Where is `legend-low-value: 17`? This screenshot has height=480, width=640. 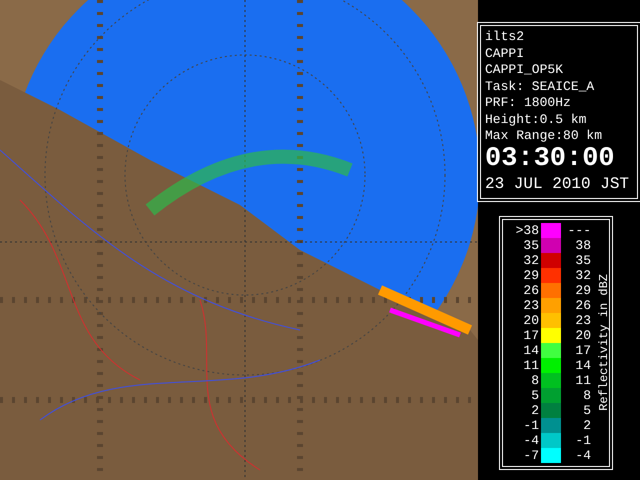 legend-low-value: 17 is located at coordinates (531, 335).